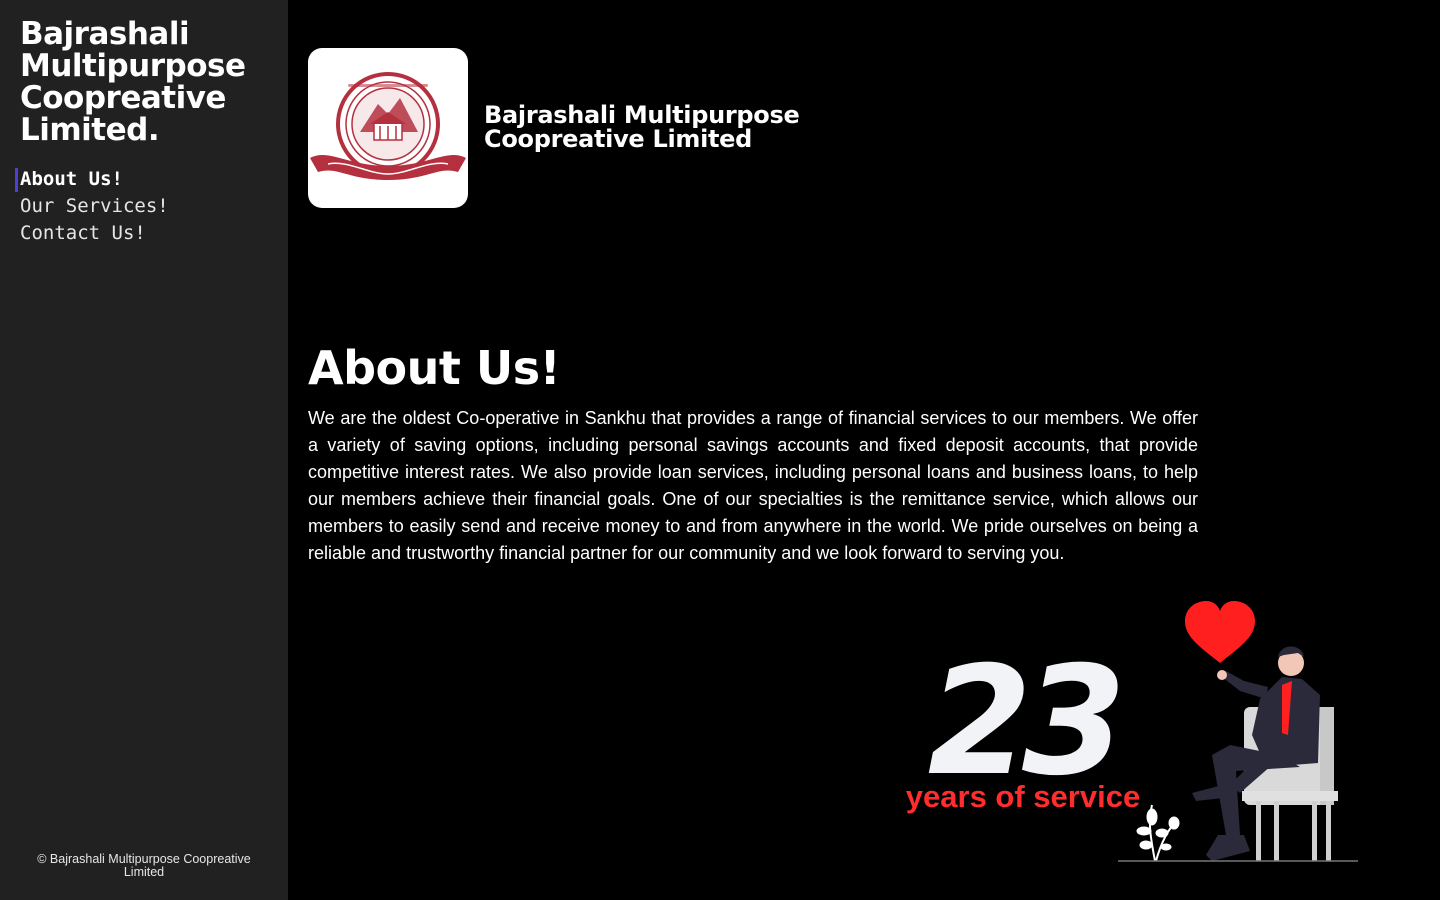 This screenshot has height=900, width=1440. Describe the element at coordinates (388, 128) in the screenshot. I see `cooperative-seal-logo-icon` at that location.